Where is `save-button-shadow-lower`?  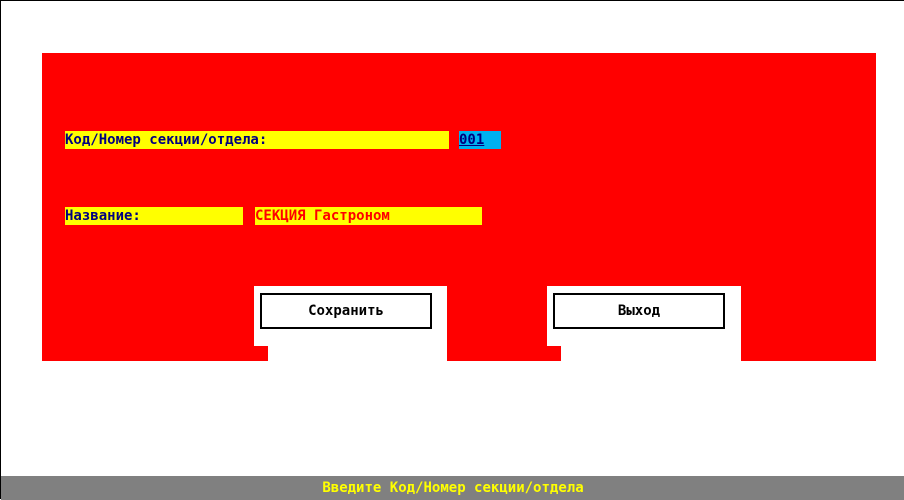
save-button-shadow-lower is located at coordinates (357, 354).